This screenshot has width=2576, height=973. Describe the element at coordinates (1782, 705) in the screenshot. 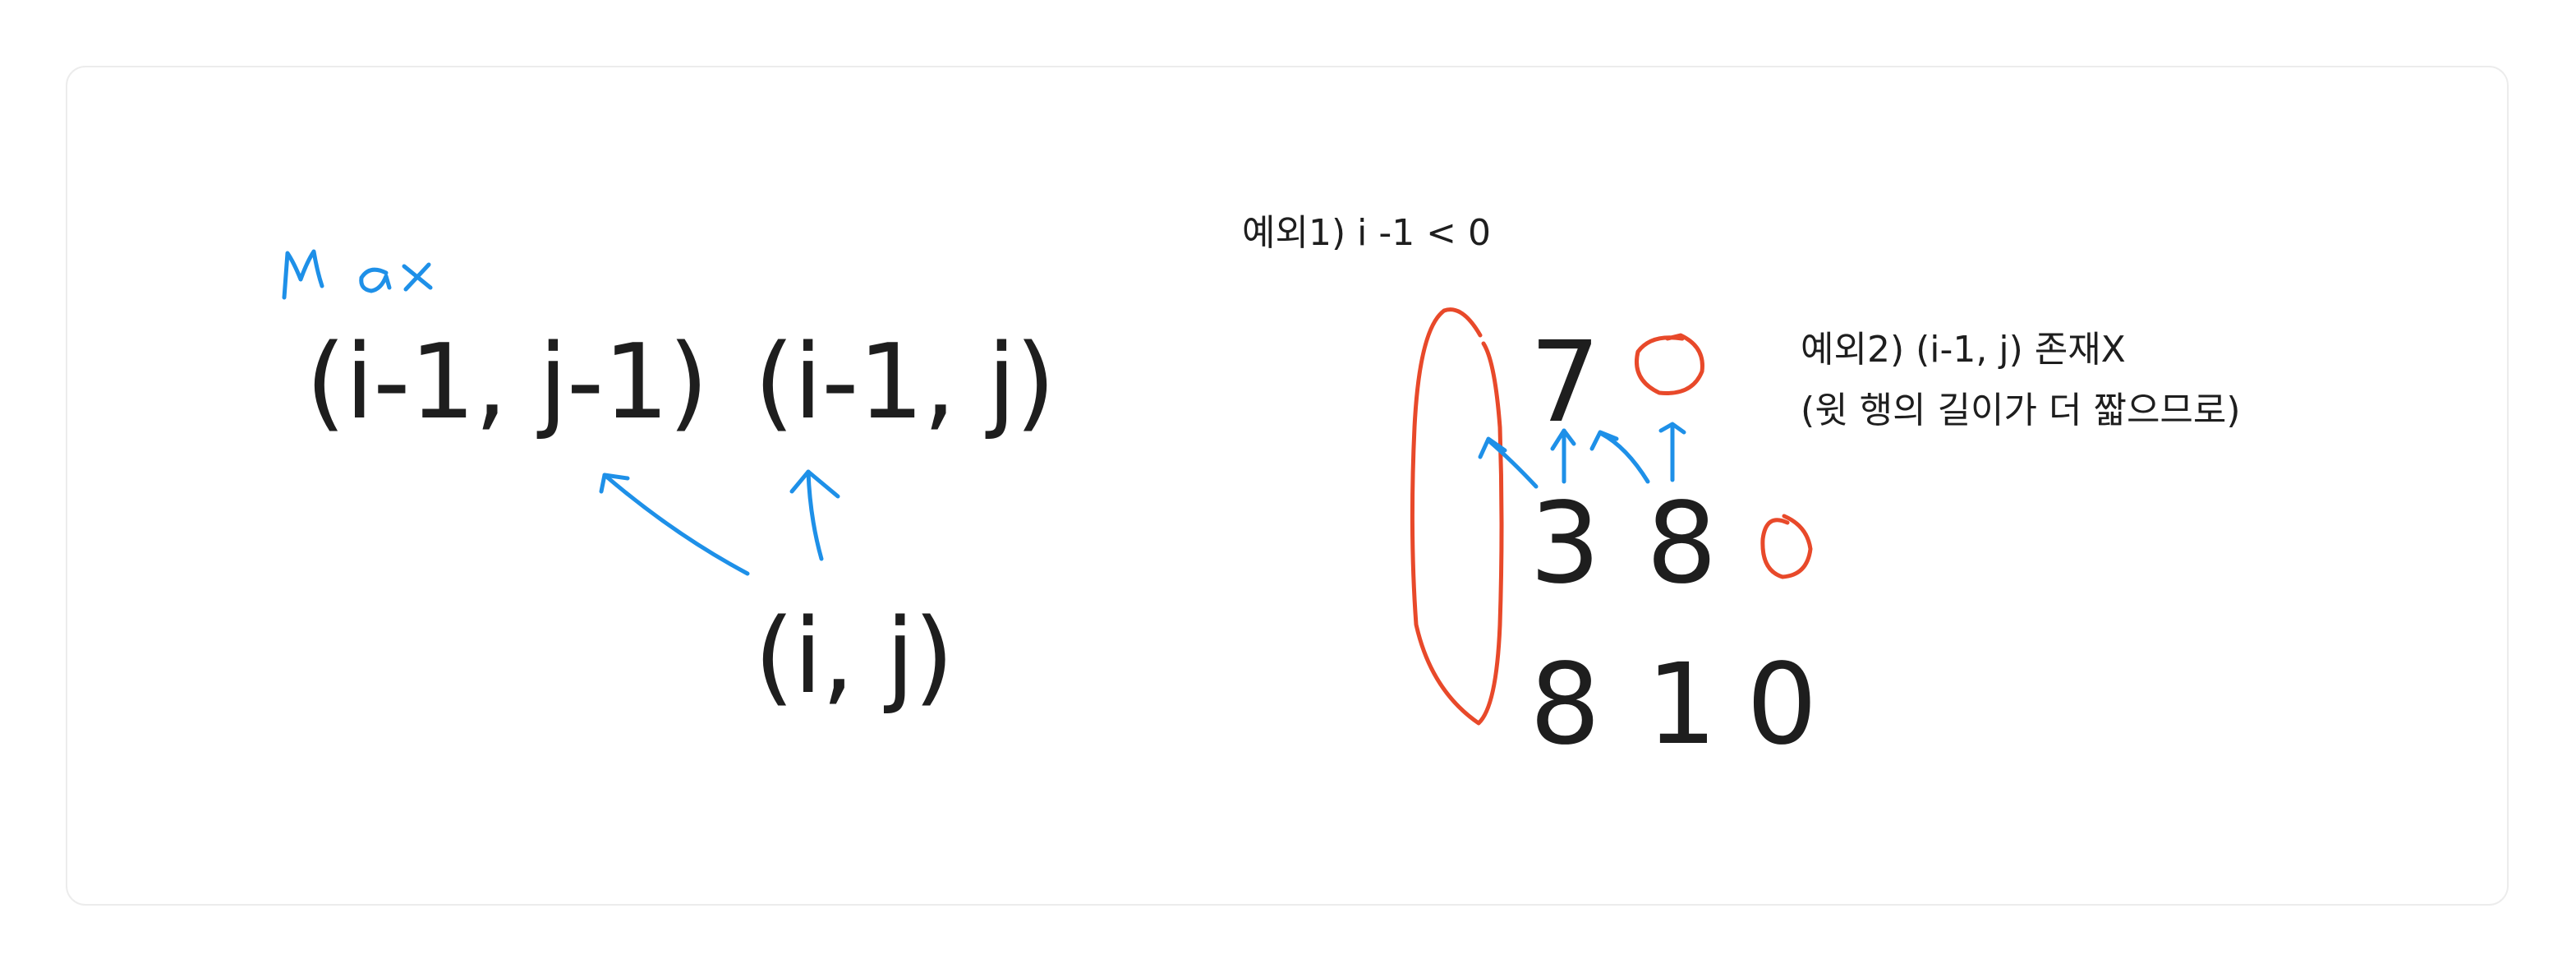

I see `triangle-r3-c3: 0` at that location.